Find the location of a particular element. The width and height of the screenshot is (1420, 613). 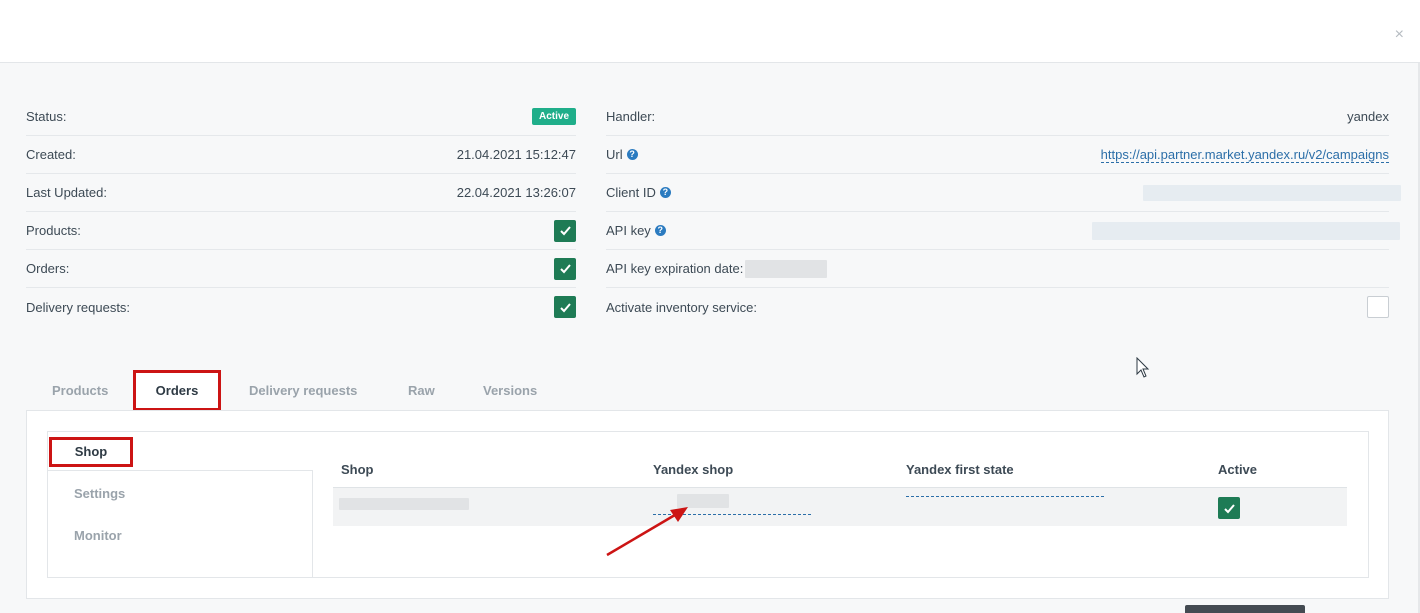

orders-row: Orders: is located at coordinates (301, 269).